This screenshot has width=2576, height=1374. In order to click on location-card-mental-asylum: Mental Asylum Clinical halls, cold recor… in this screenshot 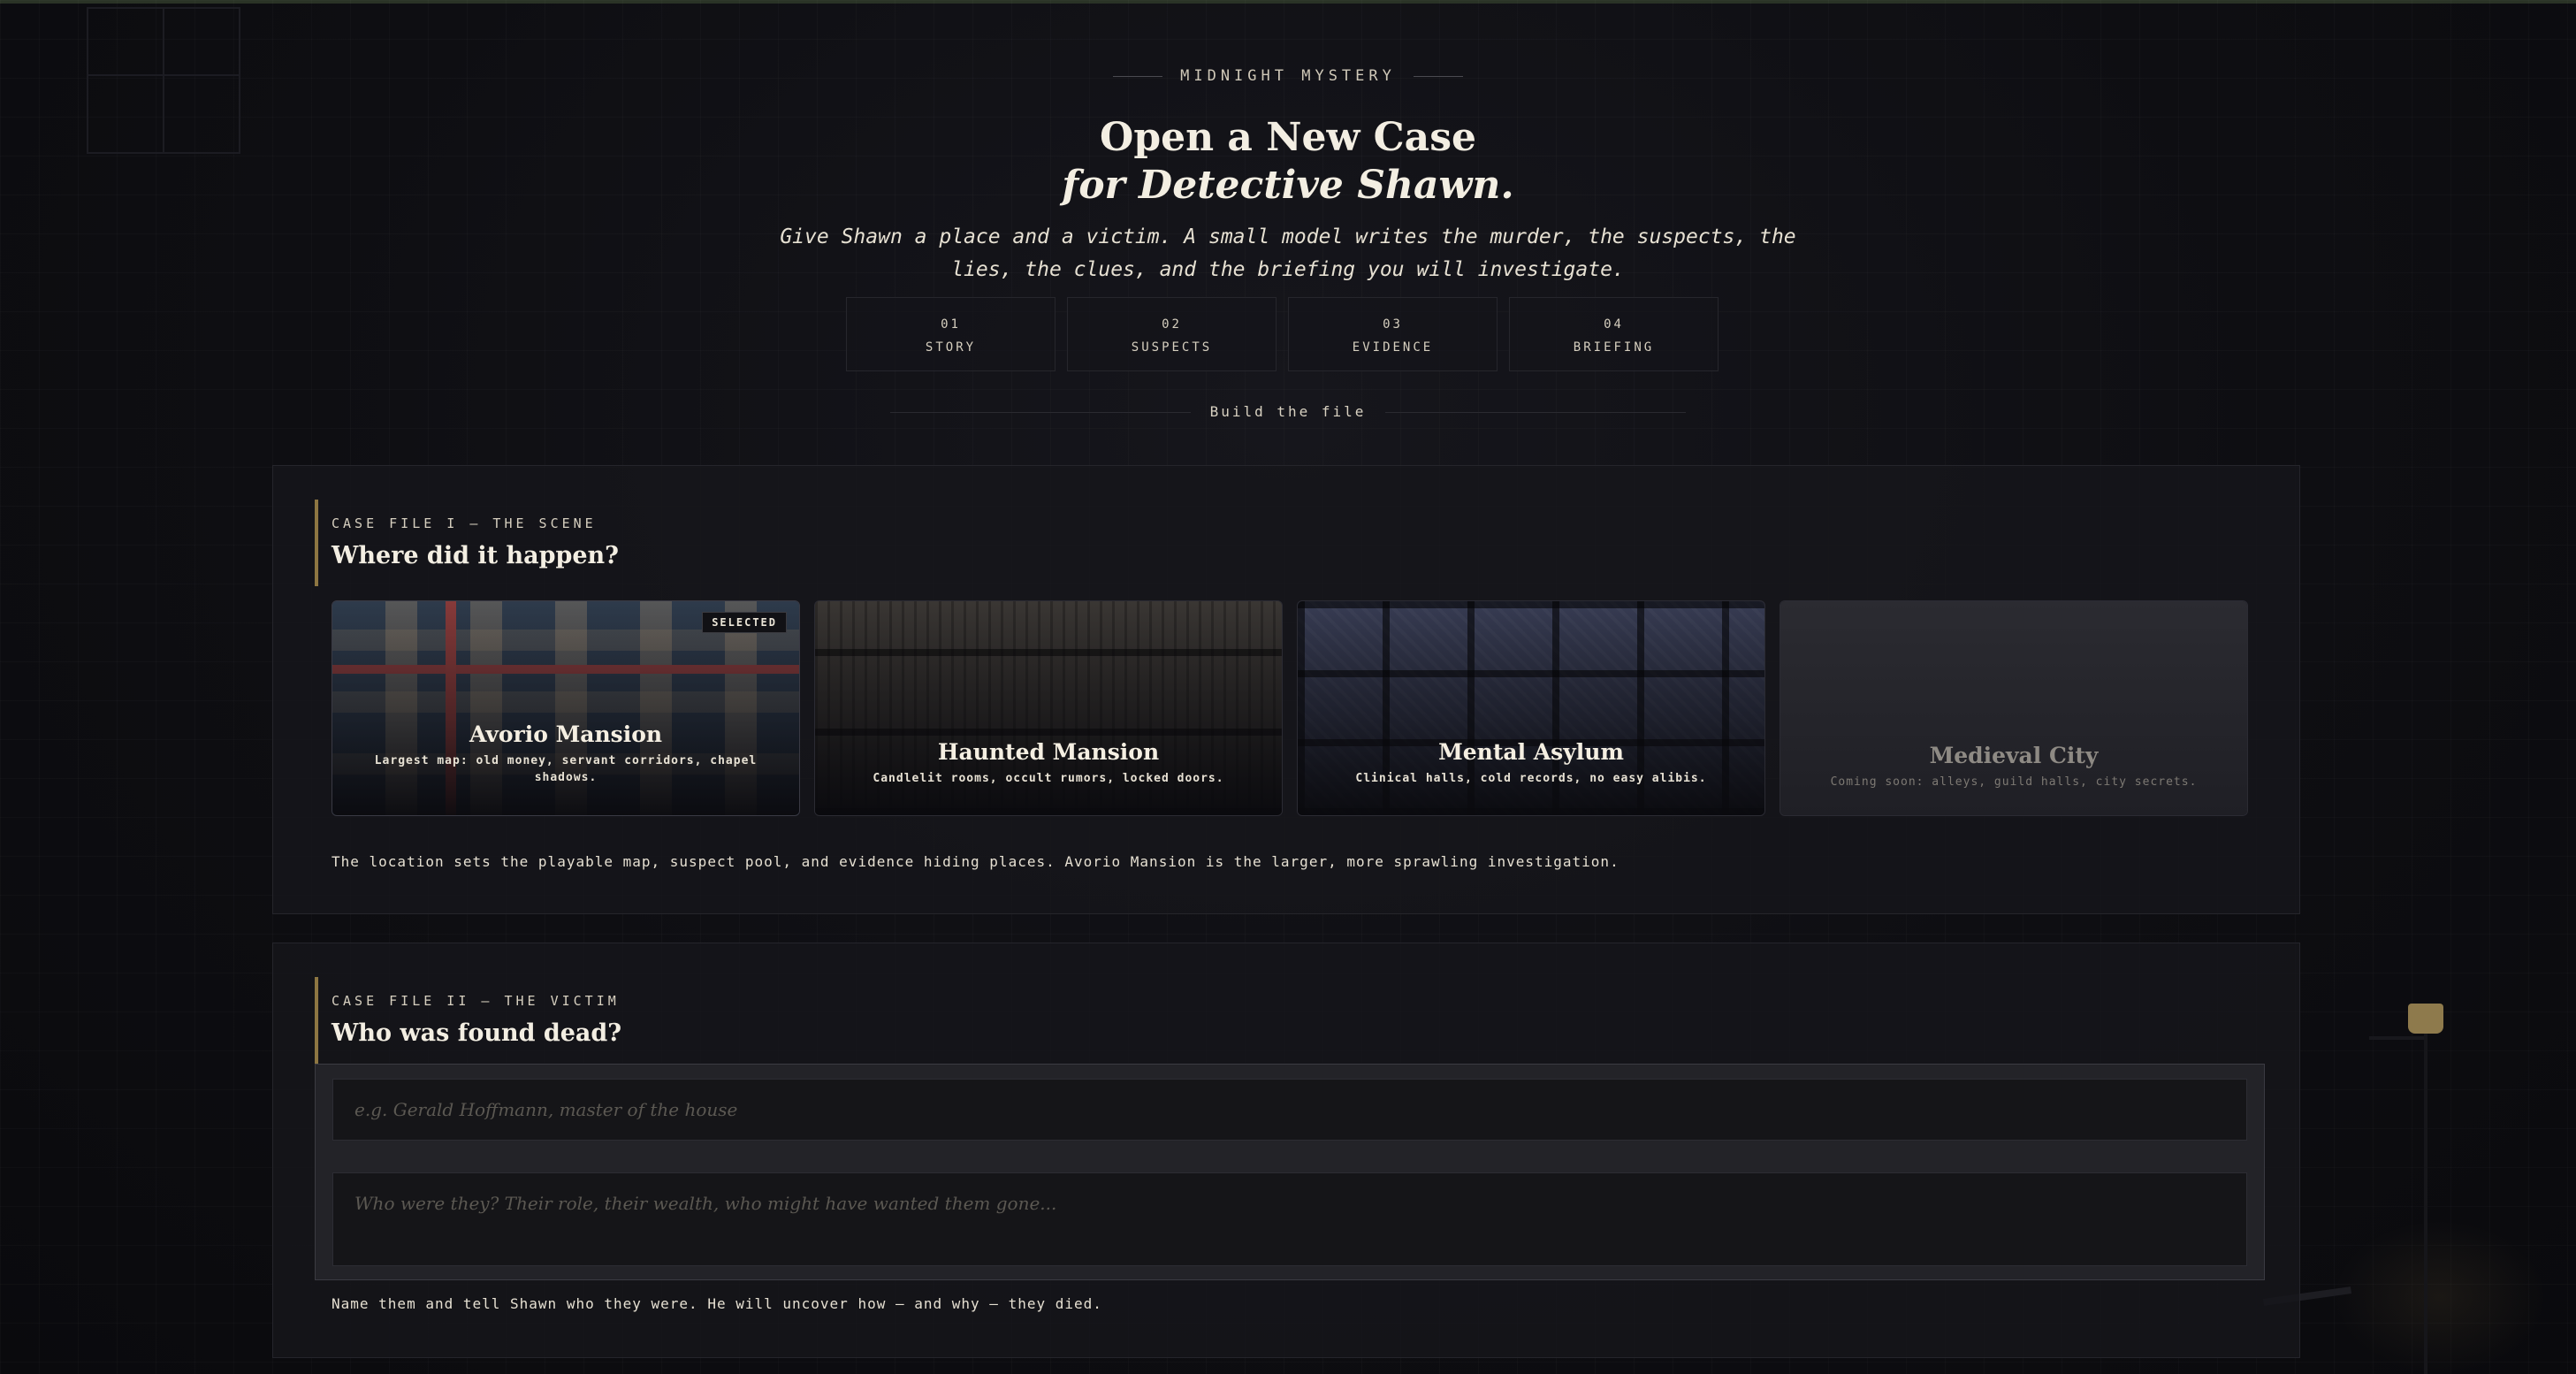, I will do `click(1531, 708)`.